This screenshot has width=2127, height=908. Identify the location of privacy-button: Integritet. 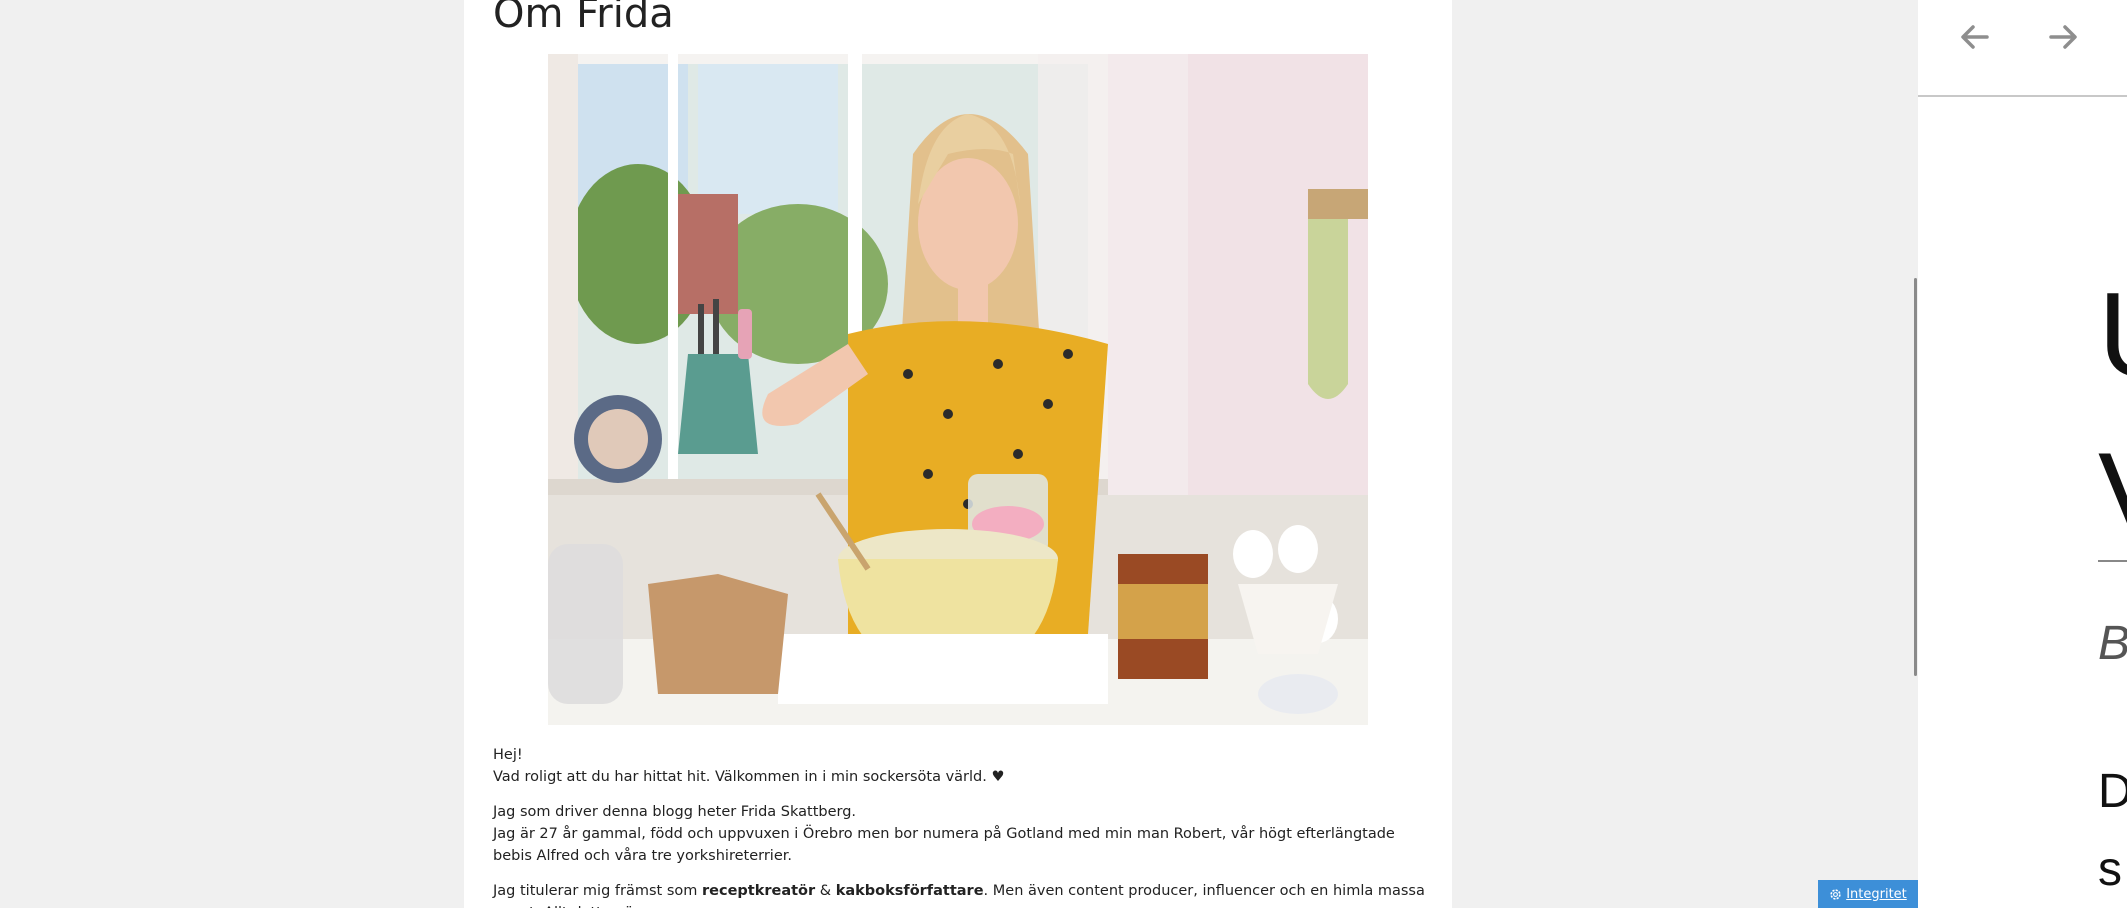
(1868, 894).